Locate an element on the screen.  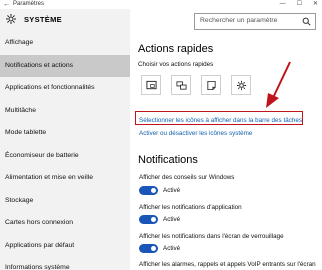
toggle-system-icons-link: Activer ou désactiver les icônes système is located at coordinates (195, 133).